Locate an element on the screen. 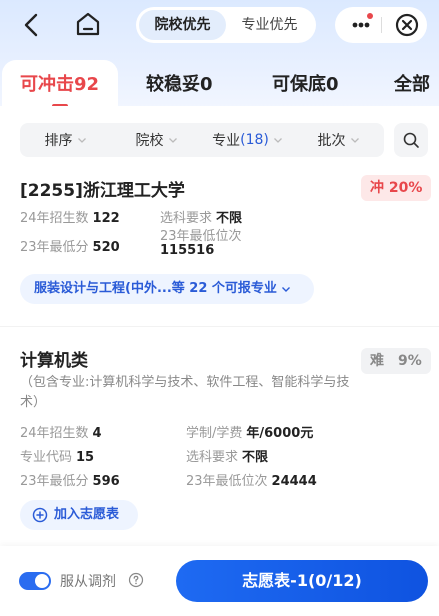 Image resolution: width=439 pixels, height=616 pixels. major-code: 专业代码 15 is located at coordinates (57, 455).